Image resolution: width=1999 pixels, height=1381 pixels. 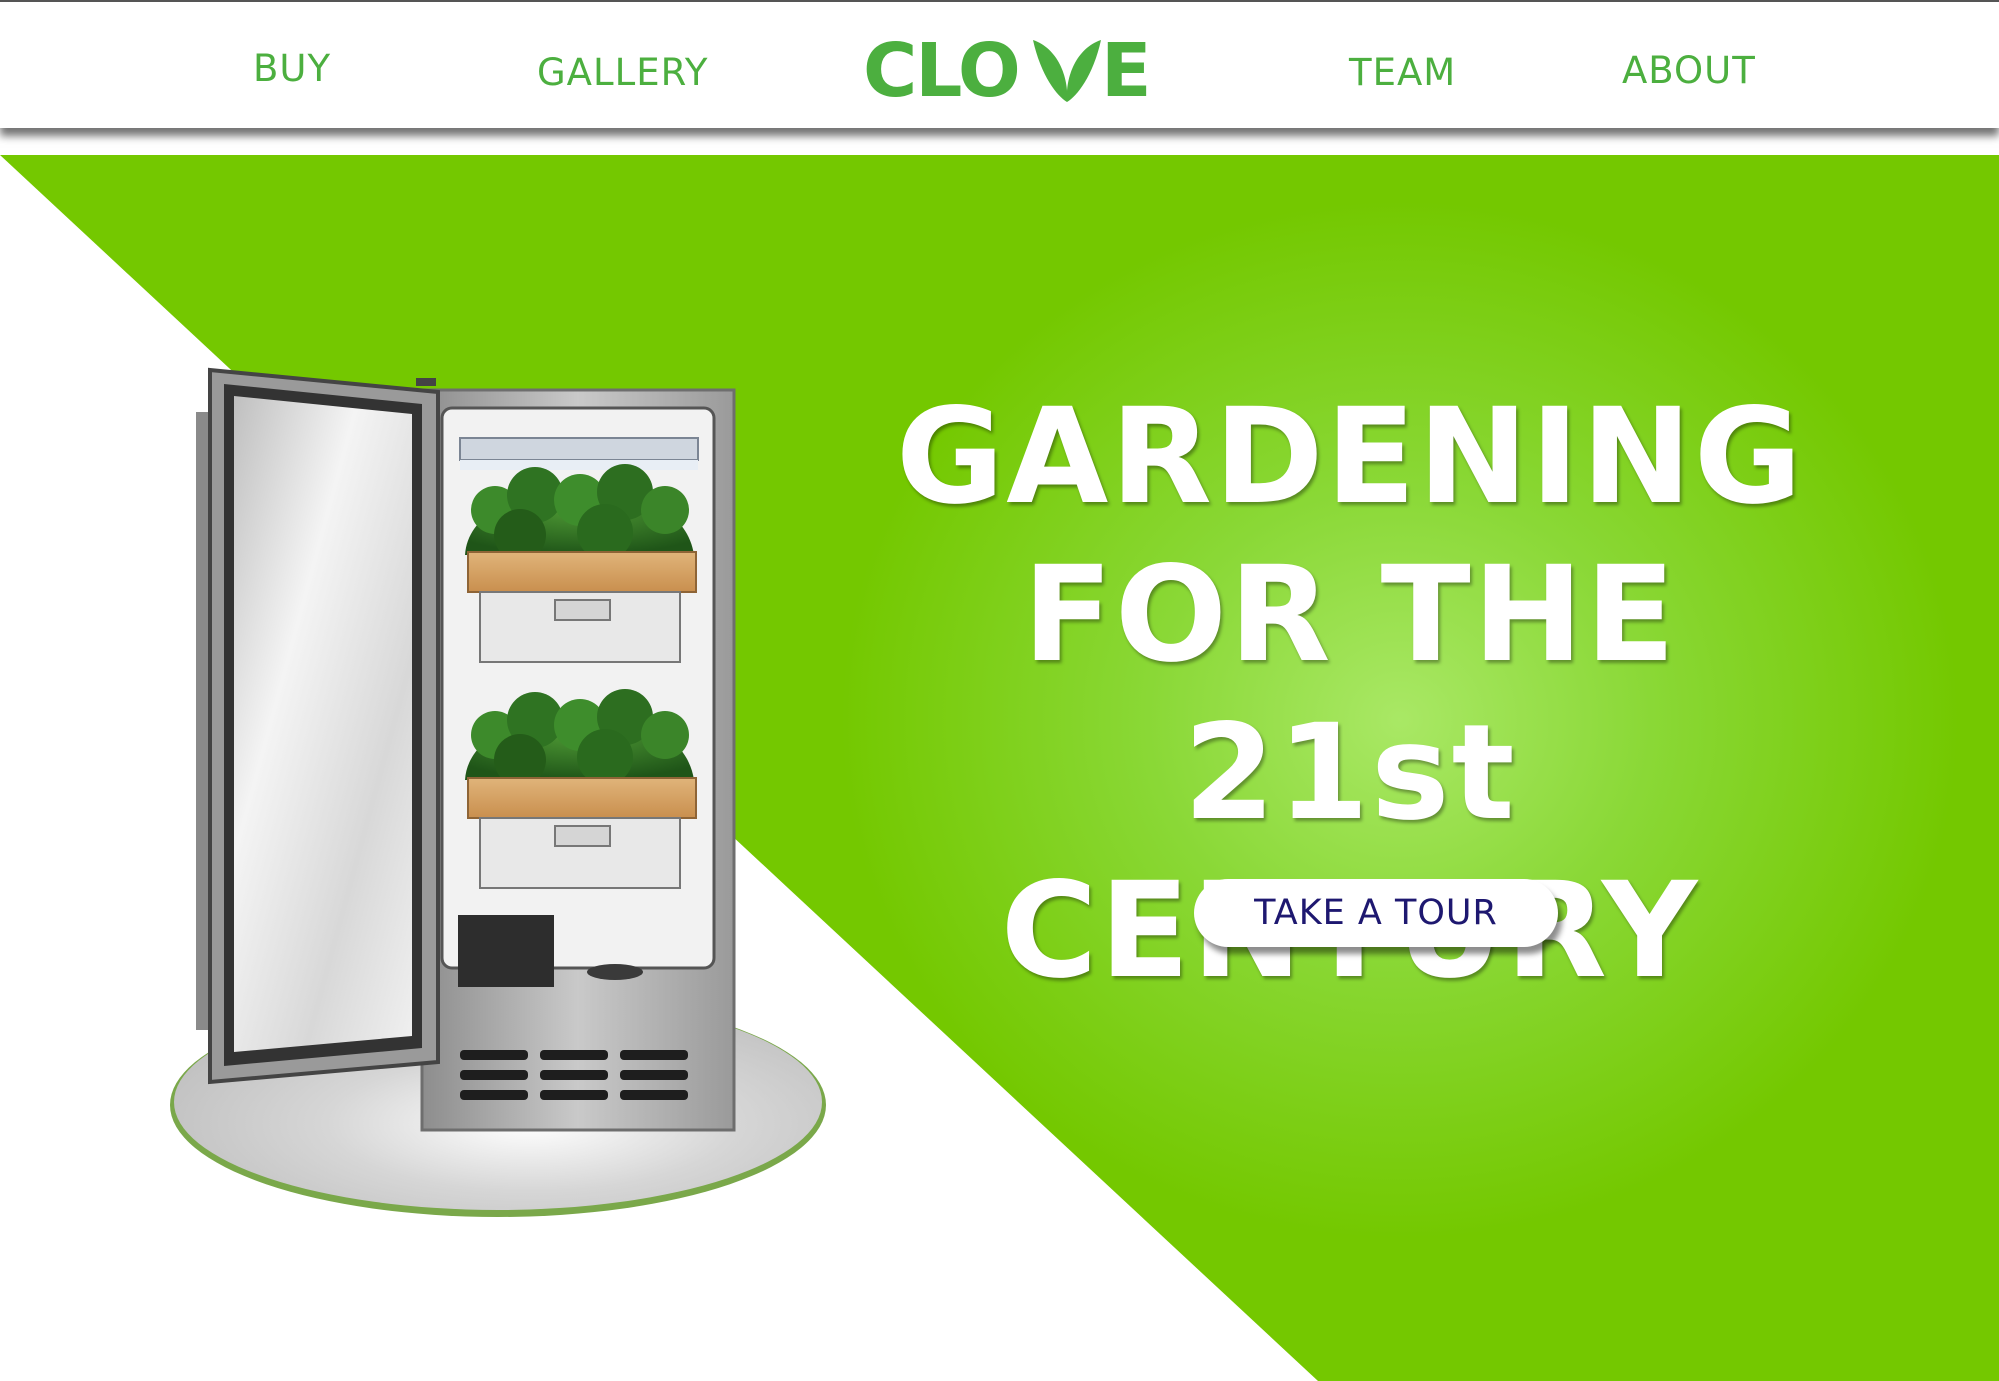 I want to click on vent-grille, so click(x=574, y=1075).